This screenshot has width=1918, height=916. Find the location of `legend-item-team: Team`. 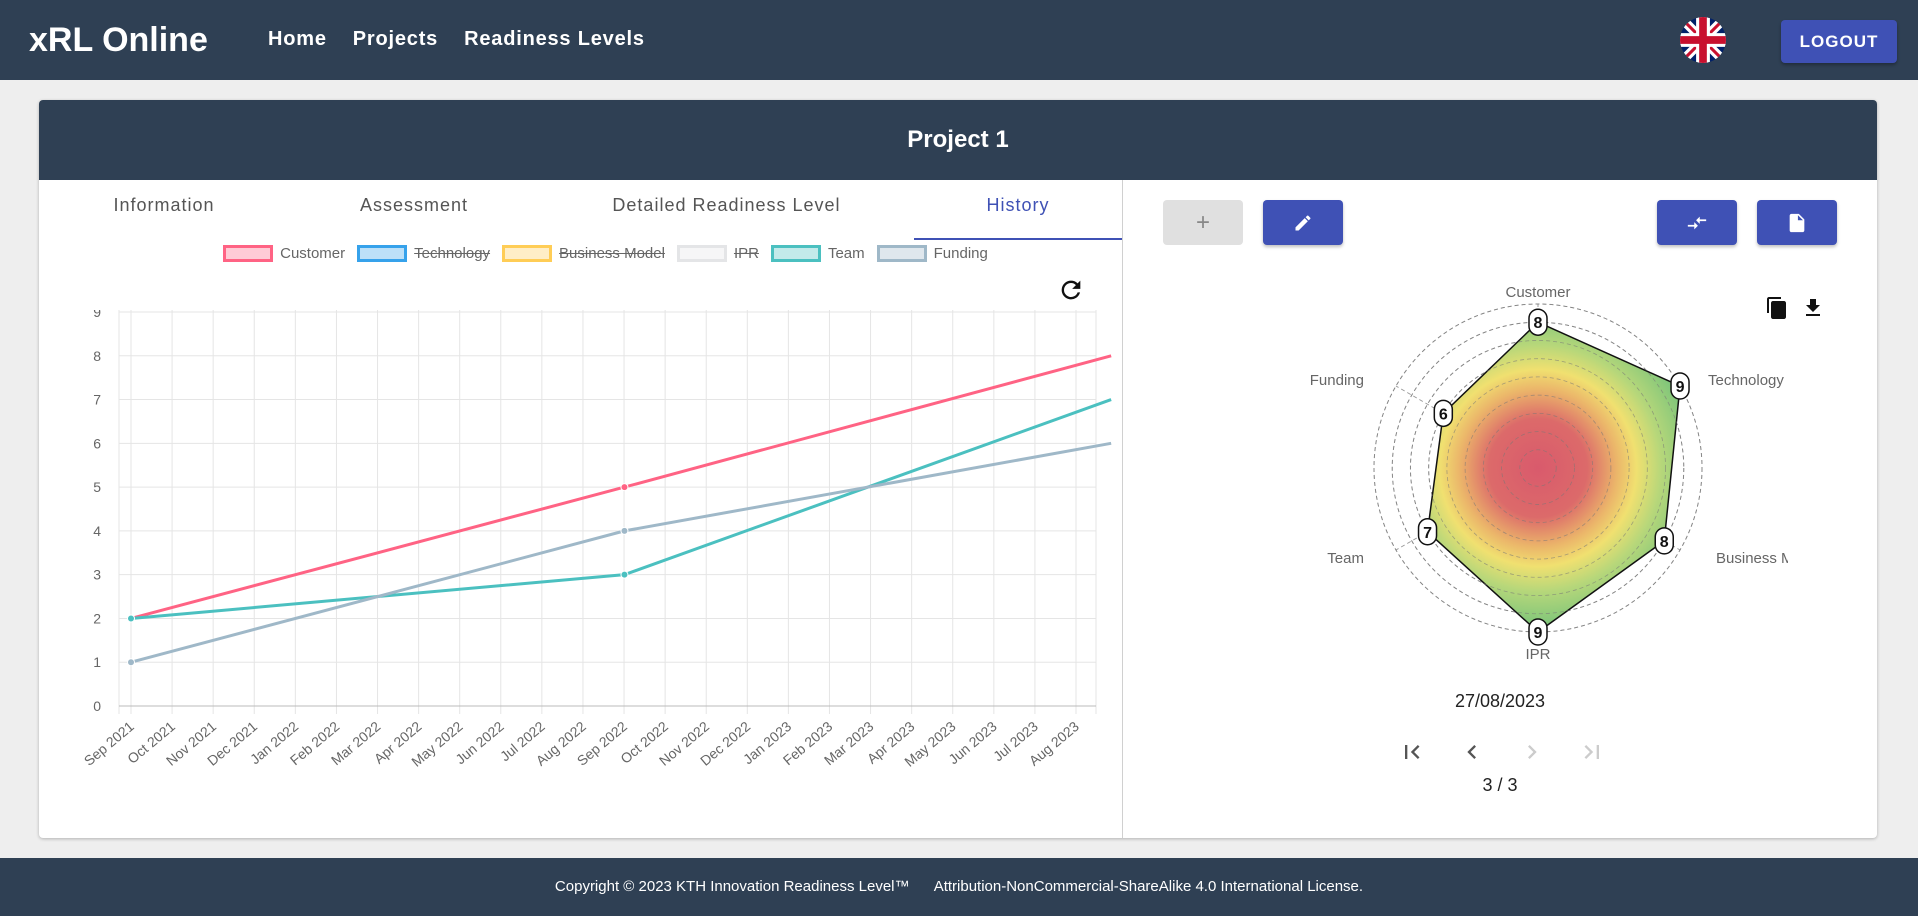

legend-item-team: Team is located at coordinates (817, 253).